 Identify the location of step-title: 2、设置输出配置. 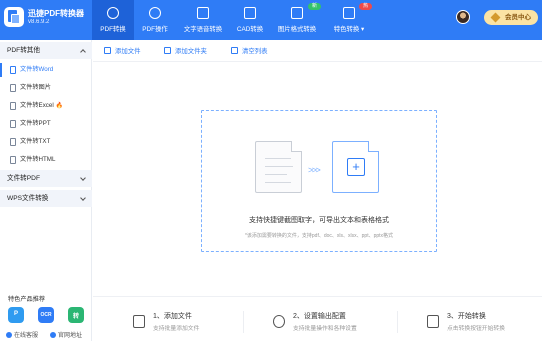
(319, 316).